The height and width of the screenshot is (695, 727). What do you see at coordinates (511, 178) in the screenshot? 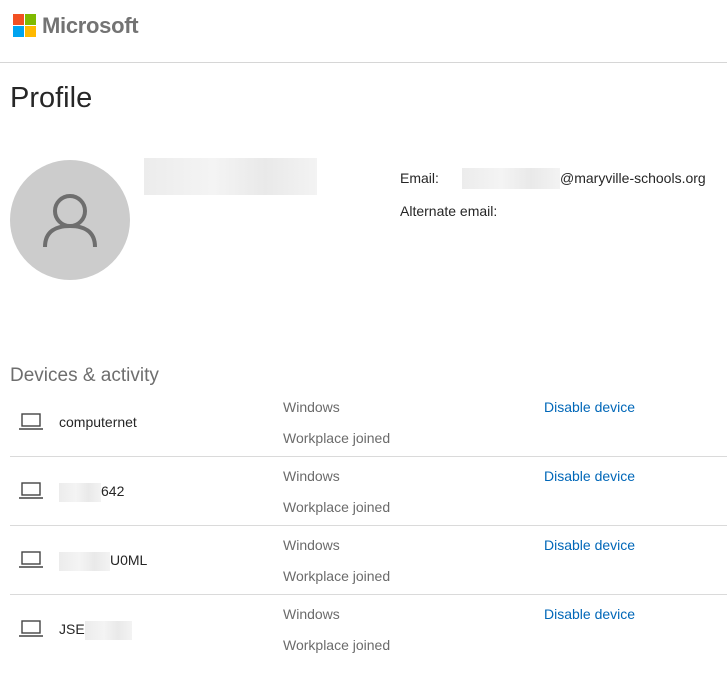
I see `email-user-redacted` at bounding box center [511, 178].